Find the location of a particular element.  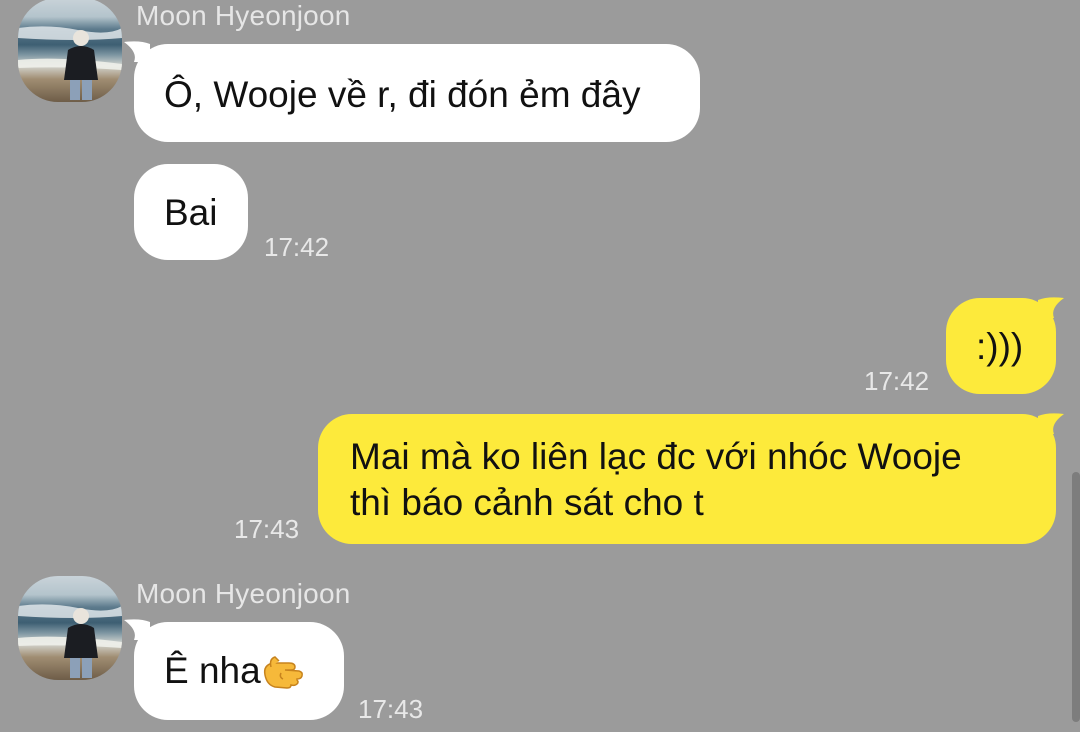

pointing-finger-icon is located at coordinates (283, 672).